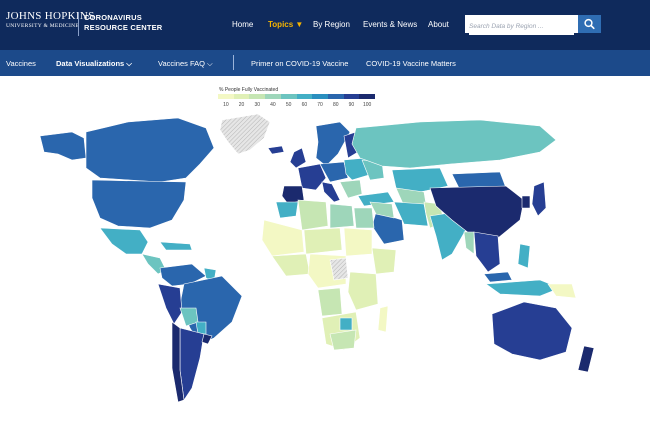  Describe the element at coordinates (245, 134) in the screenshot. I see `greenland` at that location.